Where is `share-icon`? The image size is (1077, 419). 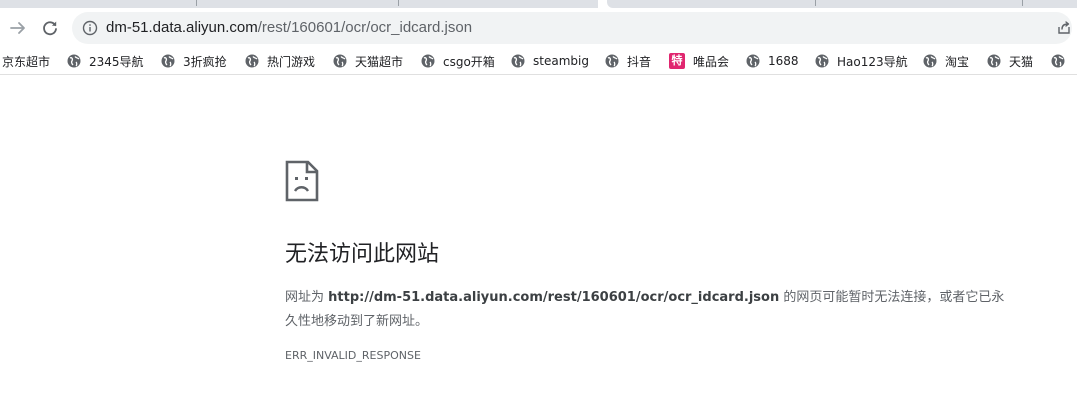 share-icon is located at coordinates (1064, 28).